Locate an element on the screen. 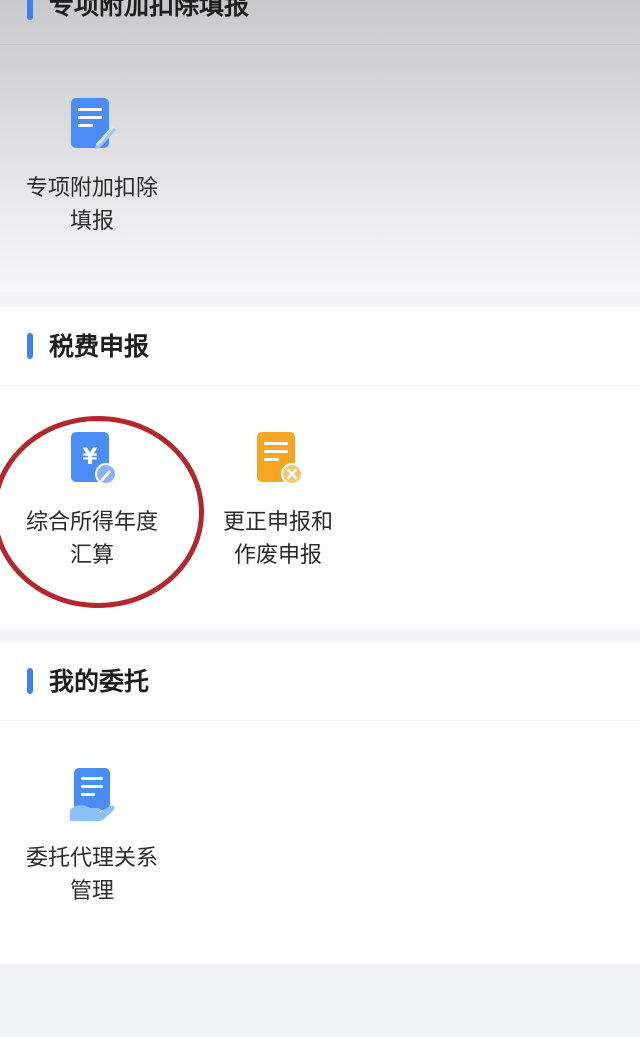 The image size is (640, 1037). tile-label: 更正申报和 作废申报 is located at coordinates (277, 539).